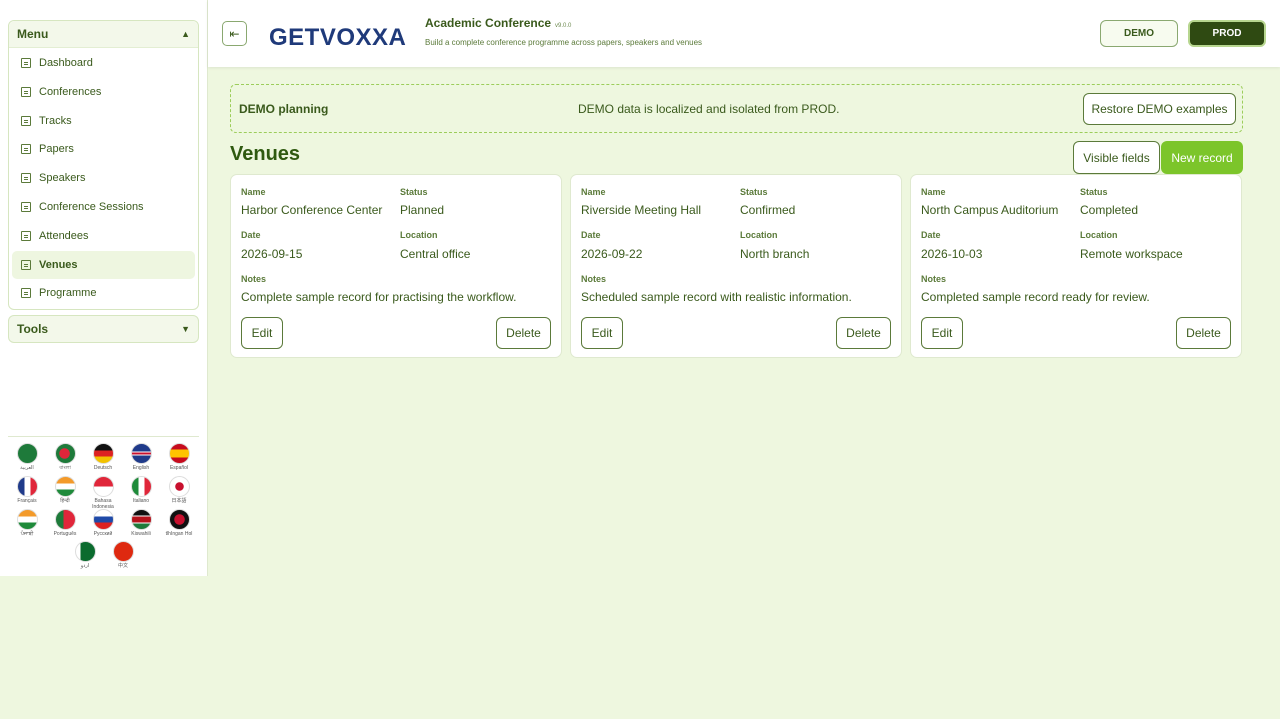 The height and width of the screenshot is (719, 1280). I want to click on logo-text: GETVOXXA, so click(338, 37).